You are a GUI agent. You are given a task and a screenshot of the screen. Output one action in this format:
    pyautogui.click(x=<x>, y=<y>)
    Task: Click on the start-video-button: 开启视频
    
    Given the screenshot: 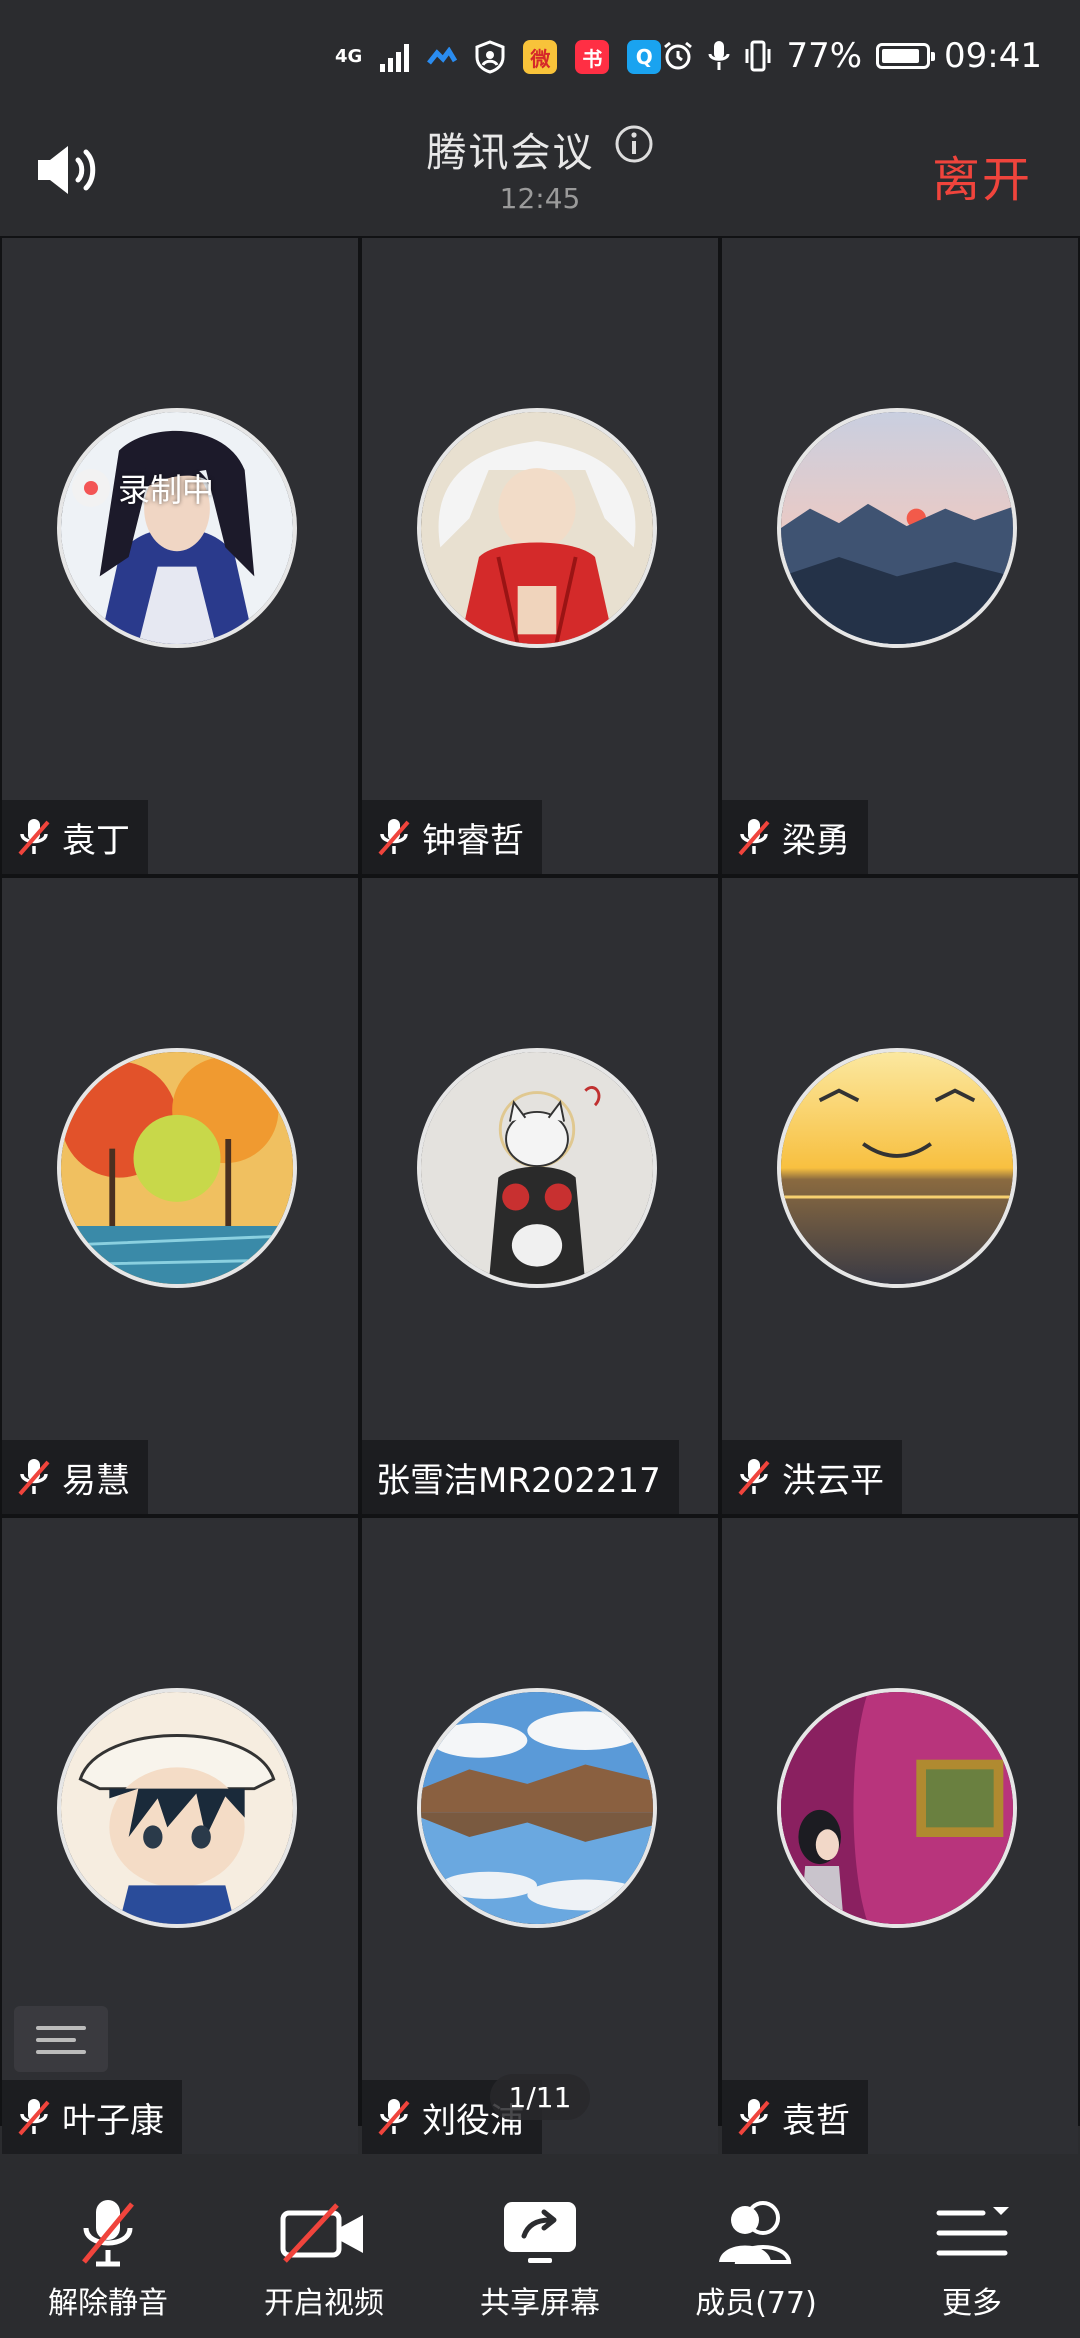 What is the action you would take?
    pyautogui.click(x=324, y=2252)
    